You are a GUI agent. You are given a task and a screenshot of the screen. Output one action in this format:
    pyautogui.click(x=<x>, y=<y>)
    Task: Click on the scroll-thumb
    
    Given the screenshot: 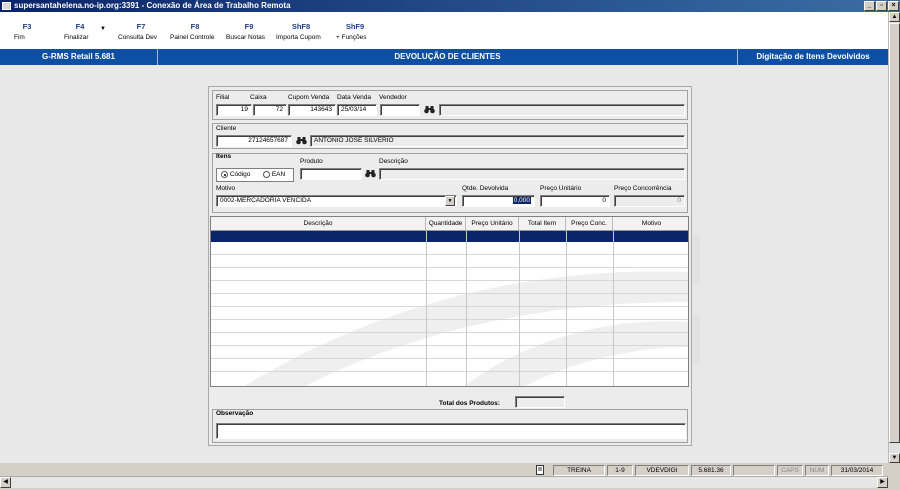 What is the action you would take?
    pyautogui.click(x=894, y=233)
    